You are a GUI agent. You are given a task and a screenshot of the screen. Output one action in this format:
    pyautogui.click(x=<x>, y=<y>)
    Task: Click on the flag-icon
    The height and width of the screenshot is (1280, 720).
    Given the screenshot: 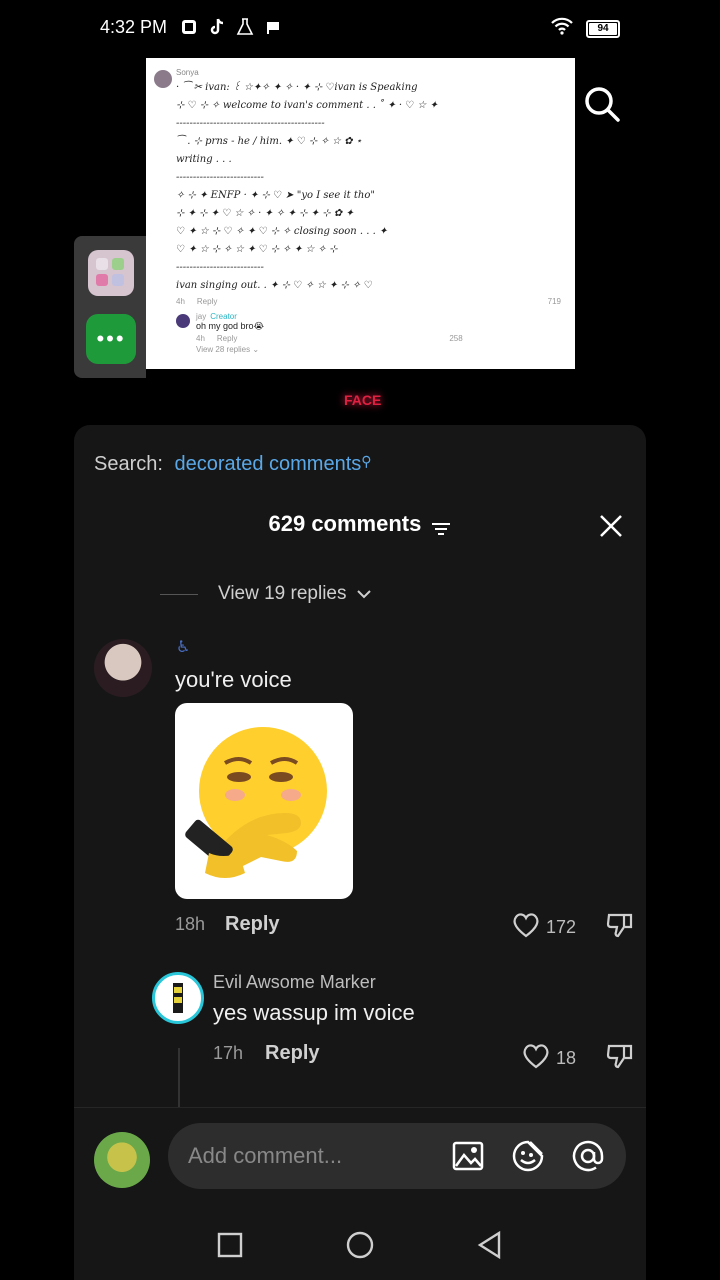 What is the action you would take?
    pyautogui.click(x=273, y=27)
    